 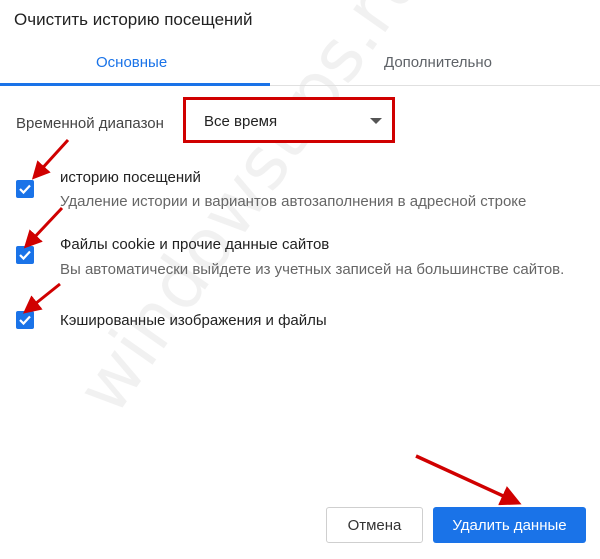 What do you see at coordinates (133, 19) in the screenshot?
I see `dialog-title: Очистить историю посещений` at bounding box center [133, 19].